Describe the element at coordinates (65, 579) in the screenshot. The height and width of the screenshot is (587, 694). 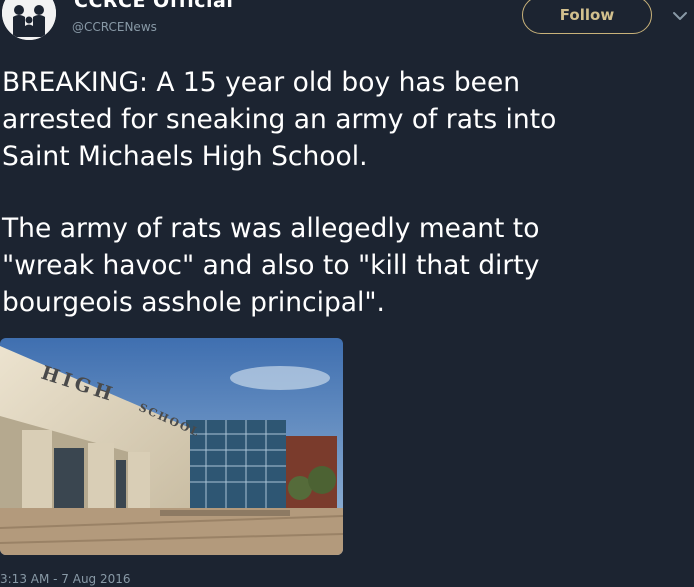
I see `tweet-timestamp: 3:13 AM - 7 Aug 2016` at that location.